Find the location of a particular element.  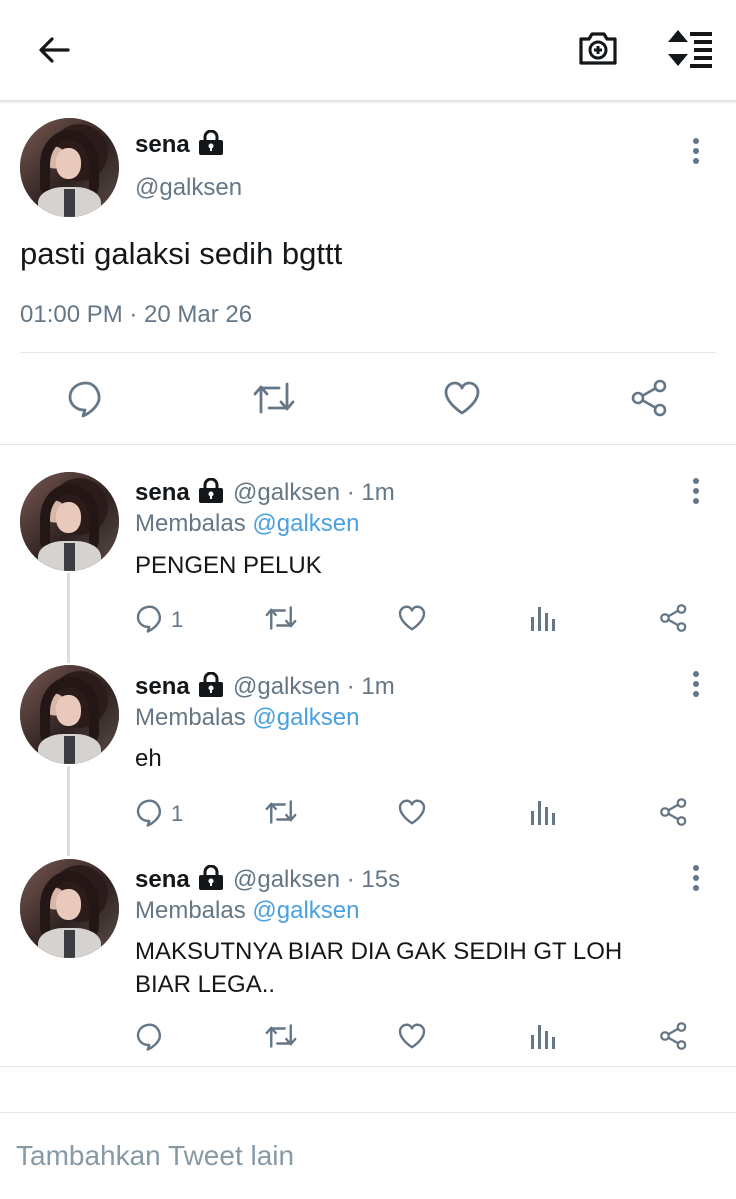

tweet-timestamp: 01:00 PM · 20 Mar 26 is located at coordinates (136, 314).